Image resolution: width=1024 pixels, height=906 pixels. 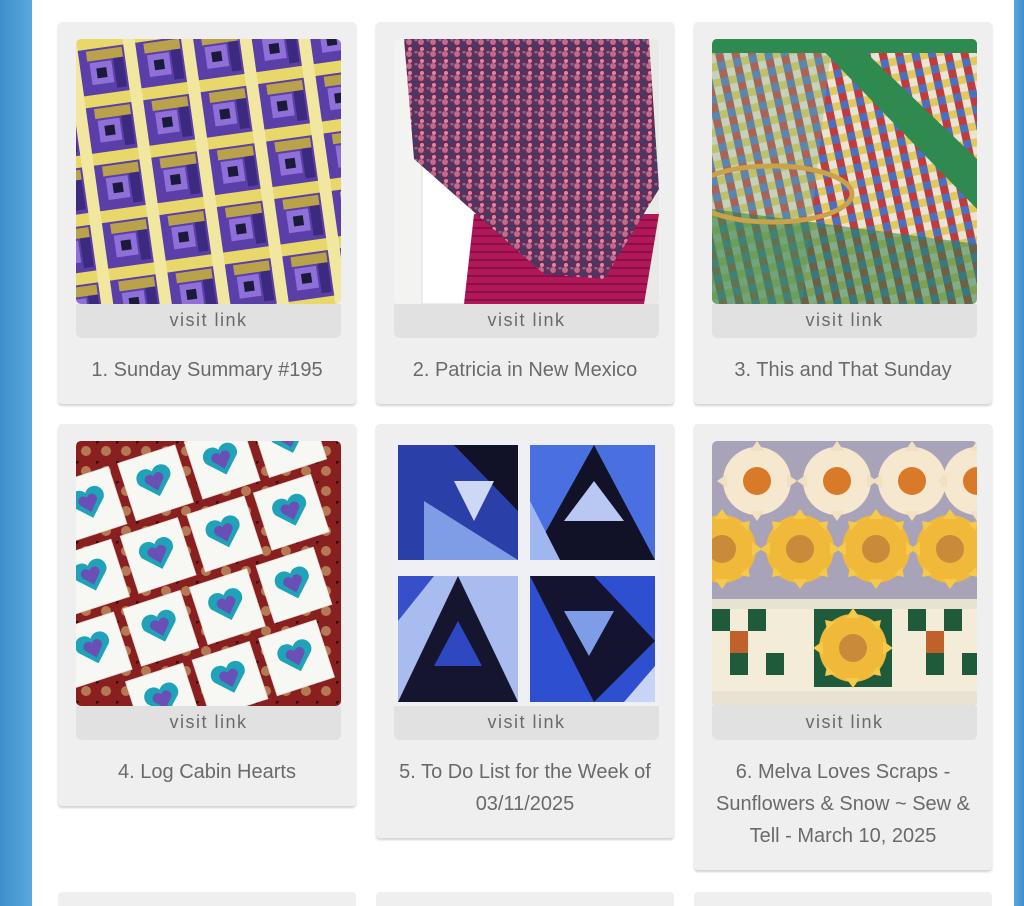 I want to click on link-card: visit link 2. Patricia in New Mexico, so click(x=525, y=213).